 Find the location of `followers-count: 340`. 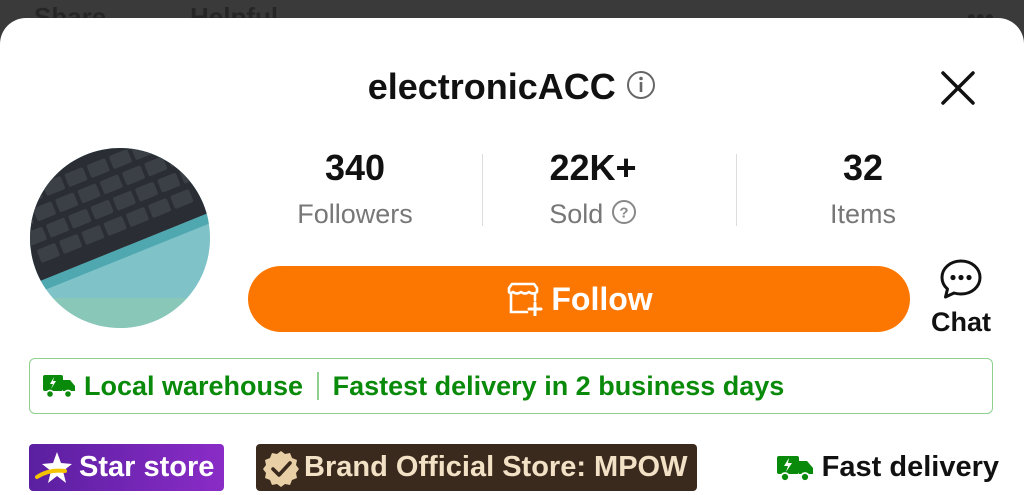

followers-count: 340 is located at coordinates (355, 167).